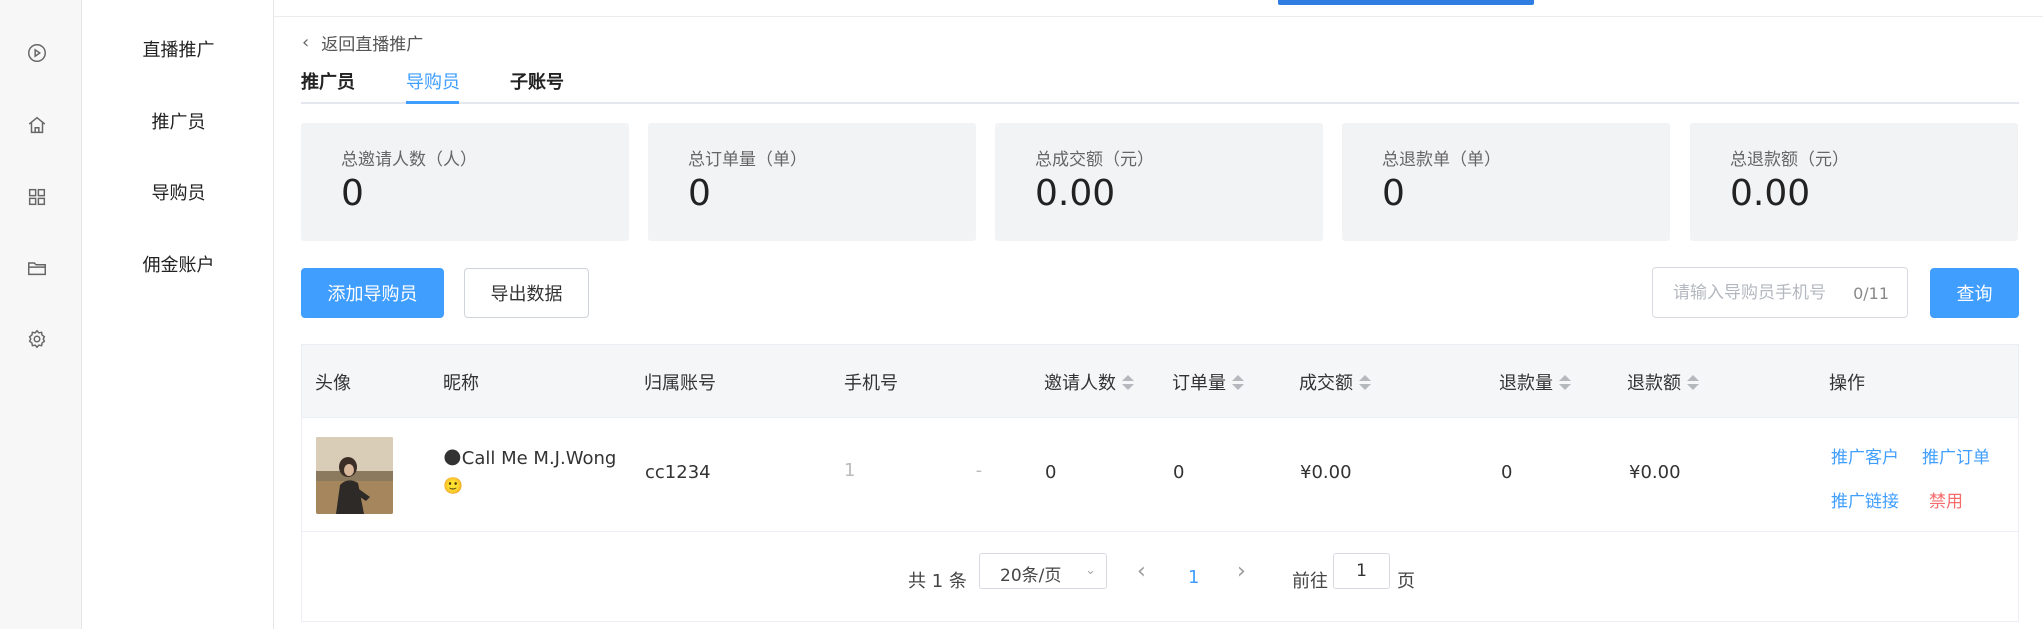 The image size is (2043, 629). I want to click on stat-card-total-sales: 总成交额（元） 0.00, so click(1159, 182).